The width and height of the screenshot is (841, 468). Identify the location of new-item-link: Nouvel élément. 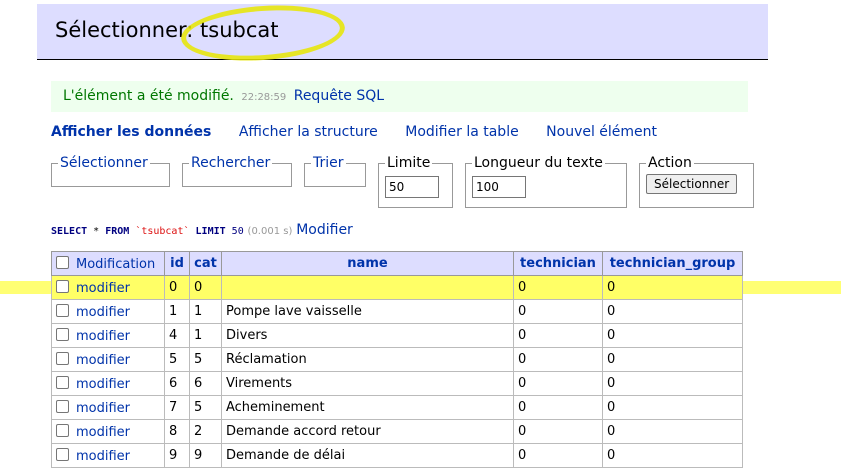
(601, 132).